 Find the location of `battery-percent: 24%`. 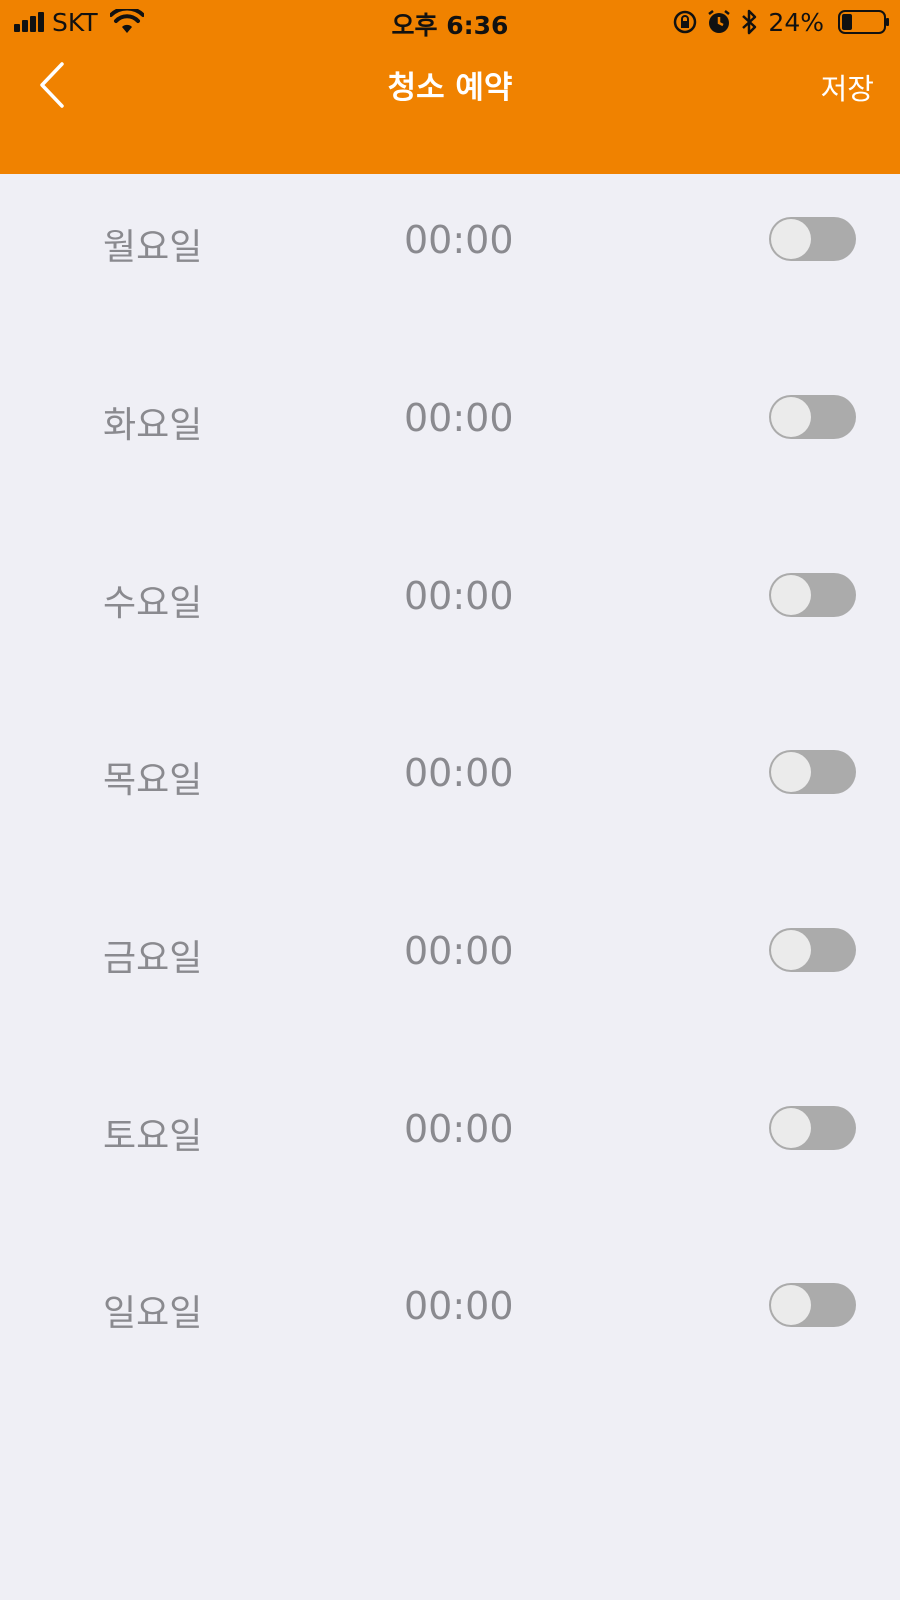

battery-percent: 24% is located at coordinates (796, 22).